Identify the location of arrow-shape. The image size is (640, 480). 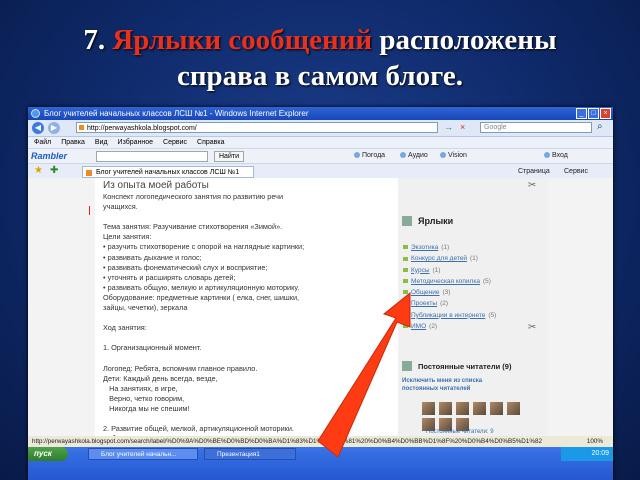
(364, 374).